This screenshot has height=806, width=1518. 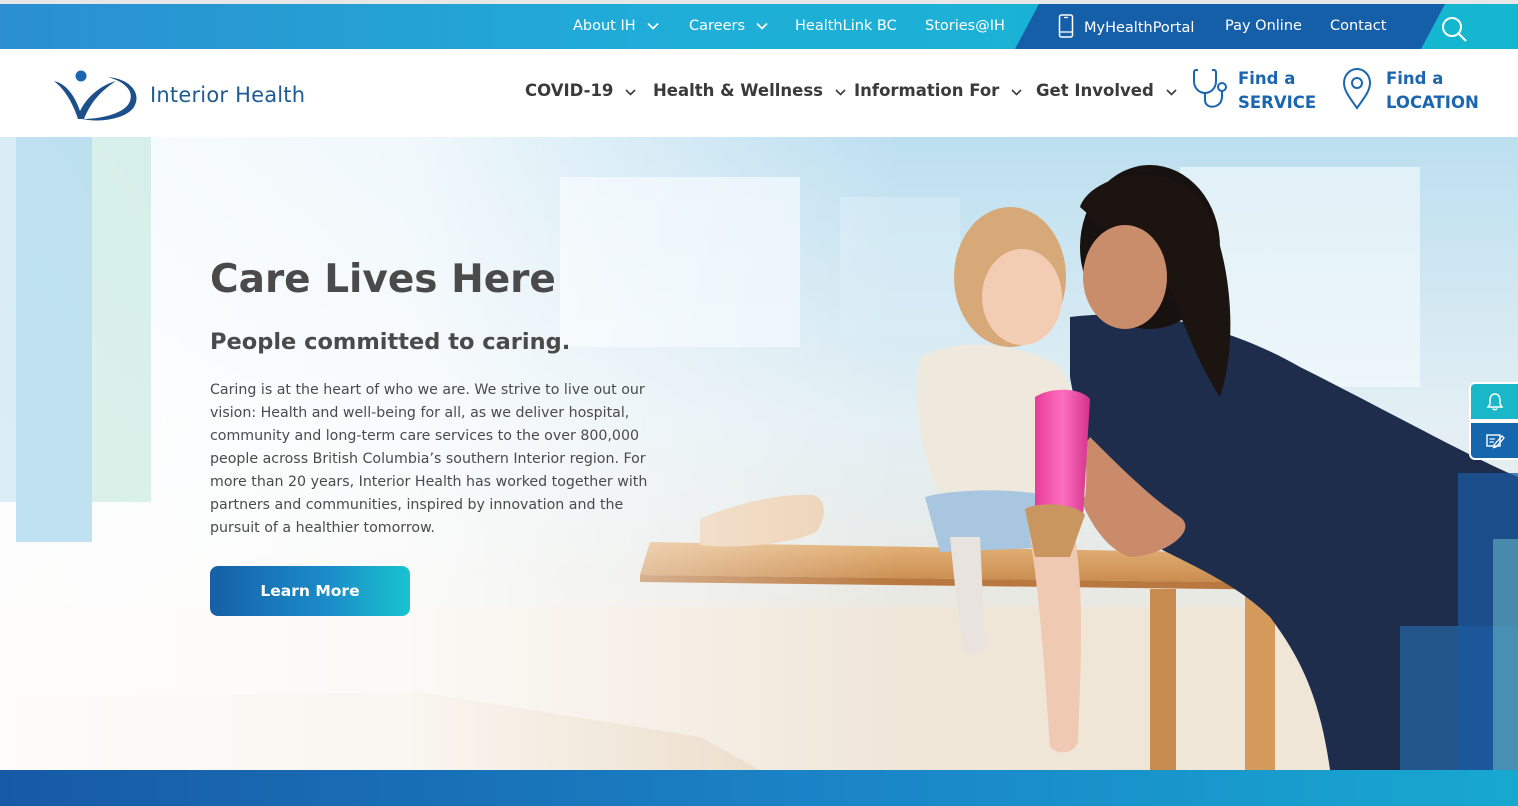 I want to click on nav-health-wellness: Health & Wellness, so click(x=750, y=90).